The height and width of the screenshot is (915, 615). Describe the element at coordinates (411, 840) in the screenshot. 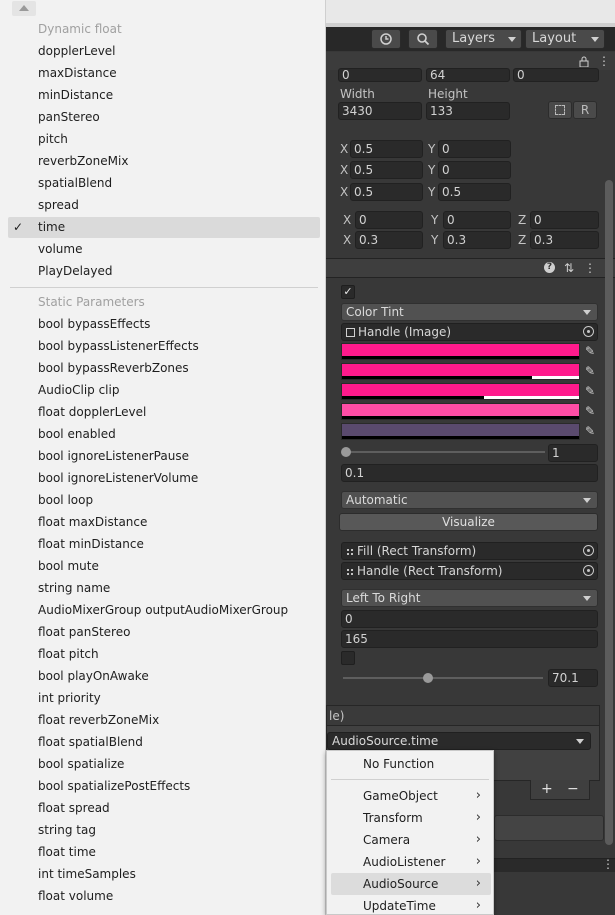

I see `submenu-item-camera: Camera ›` at that location.